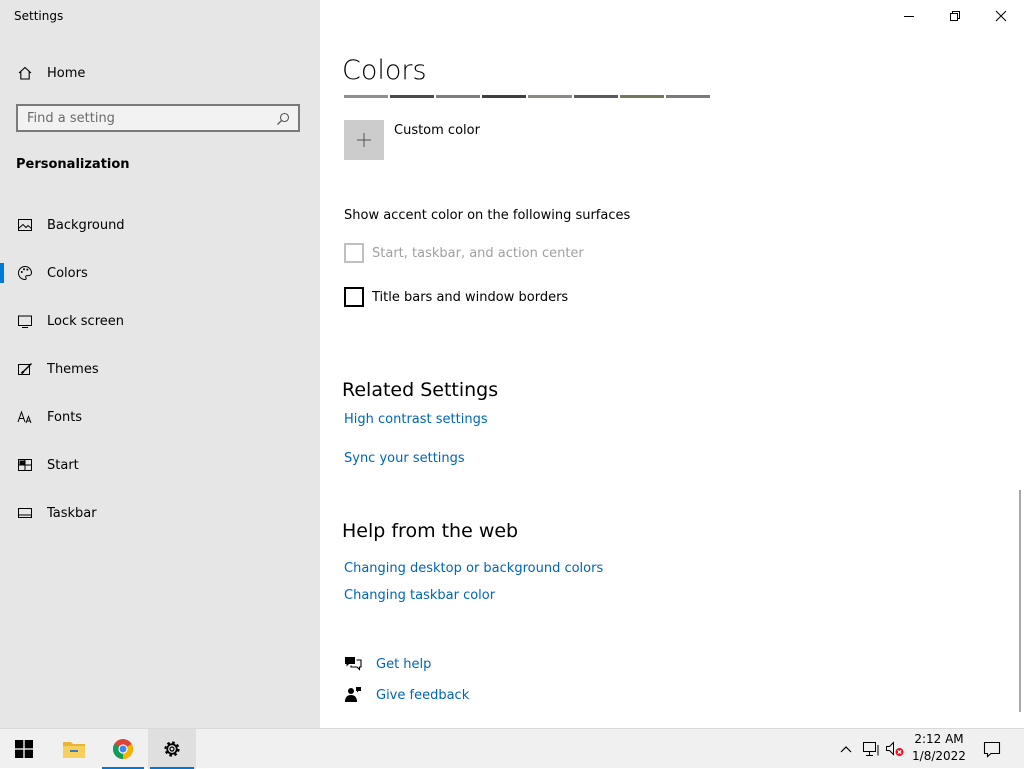  Describe the element at coordinates (160, 465) in the screenshot. I see `sidebar-item-start: Start` at that location.